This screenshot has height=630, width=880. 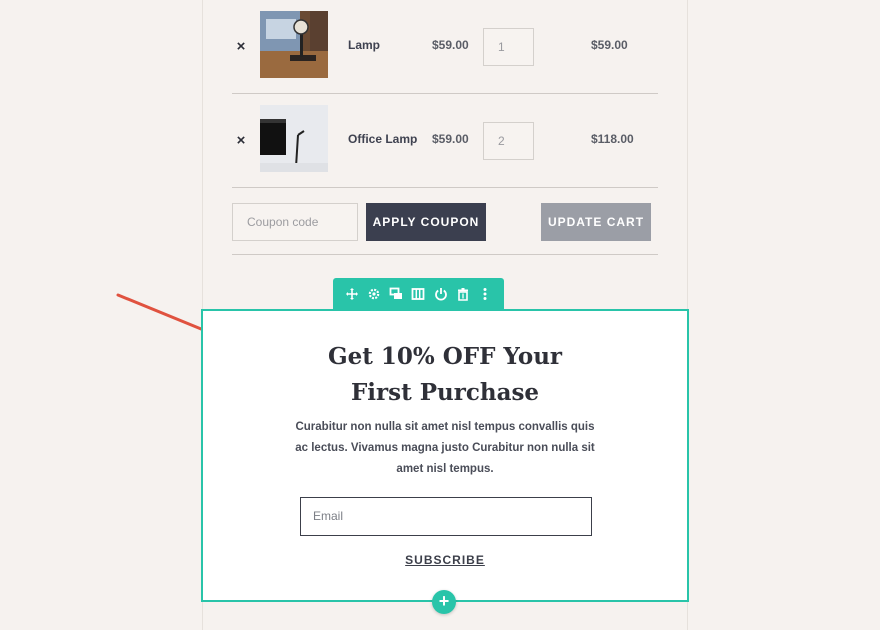 What do you see at coordinates (294, 44) in the screenshot?
I see `product-thumbnail-lamp` at bounding box center [294, 44].